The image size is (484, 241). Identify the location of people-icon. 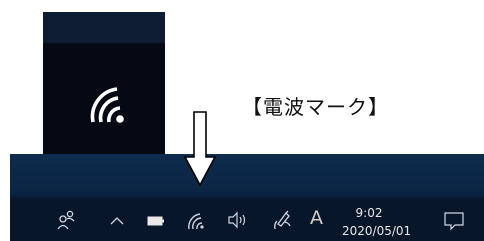
(67, 220).